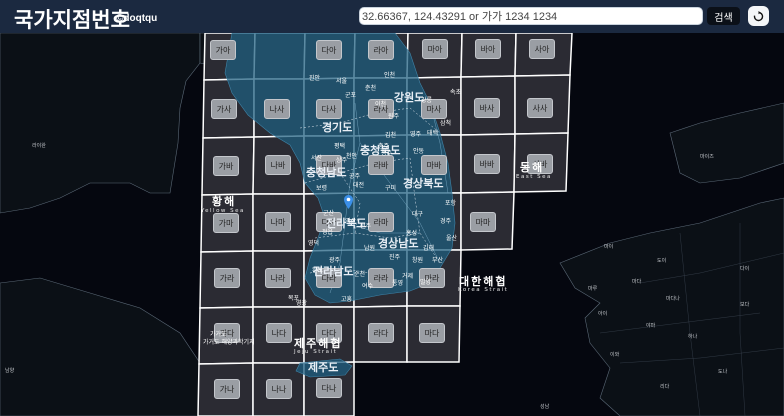 Image resolution: width=784 pixels, height=416 pixels. Describe the element at coordinates (315, 78) in the screenshot. I see `city-label: 진안` at that location.